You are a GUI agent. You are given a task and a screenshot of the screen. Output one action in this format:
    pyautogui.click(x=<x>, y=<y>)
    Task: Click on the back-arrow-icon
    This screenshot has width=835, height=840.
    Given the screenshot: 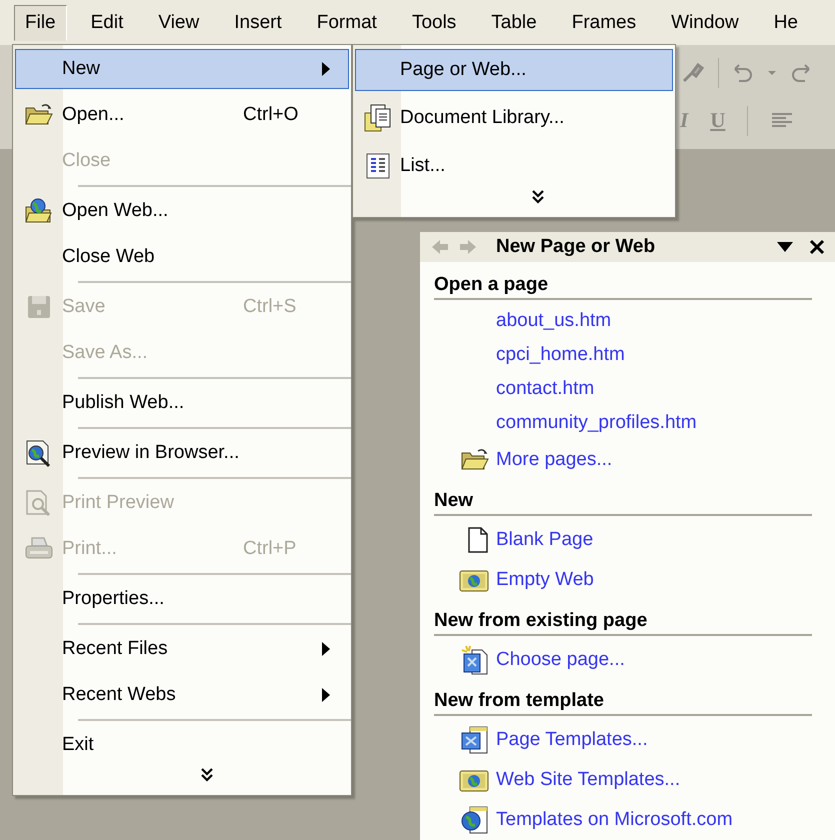 What is the action you would take?
    pyautogui.click(x=440, y=247)
    